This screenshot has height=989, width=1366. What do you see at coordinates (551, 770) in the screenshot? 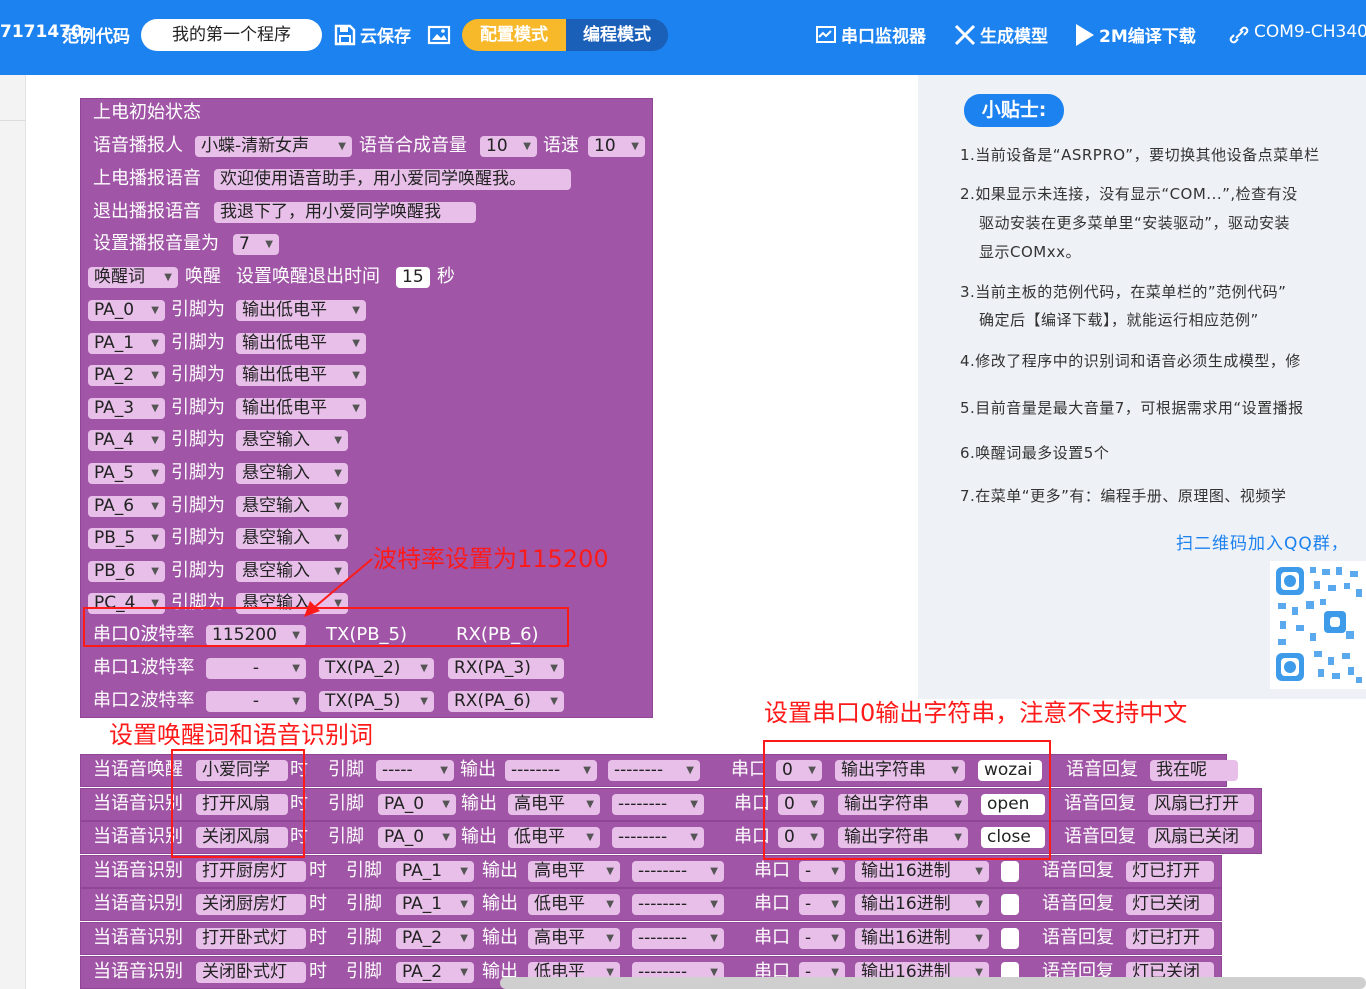
I see `event-level-dropdown: -------- ▼` at bounding box center [551, 770].